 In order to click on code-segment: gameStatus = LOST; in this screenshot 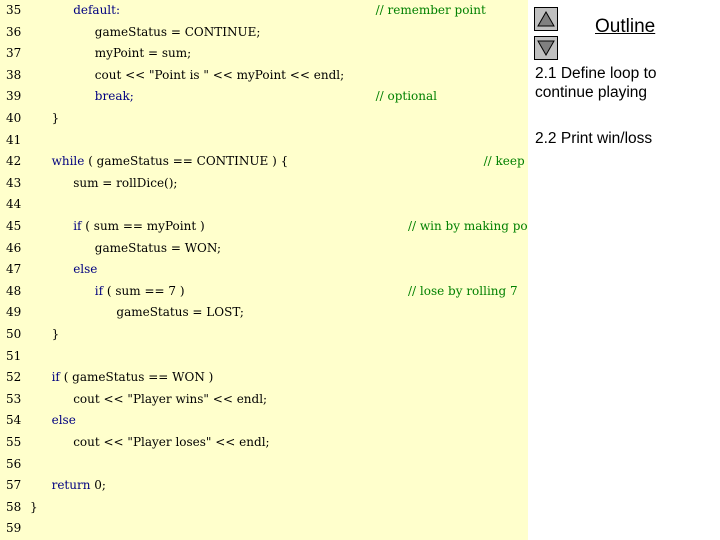, I will do `click(180, 312)`.